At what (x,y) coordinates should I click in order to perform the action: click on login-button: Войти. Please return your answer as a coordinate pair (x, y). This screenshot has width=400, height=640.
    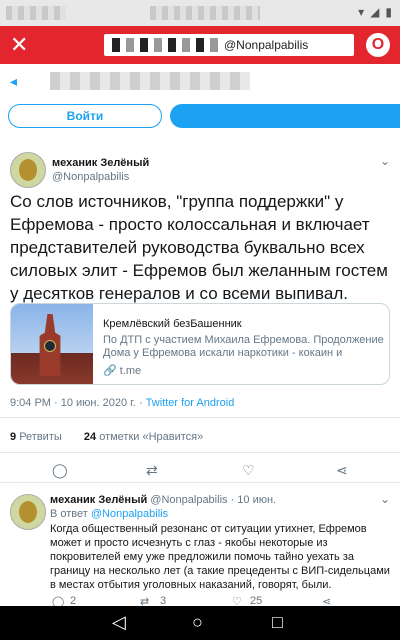
    Looking at the image, I should click on (85, 116).